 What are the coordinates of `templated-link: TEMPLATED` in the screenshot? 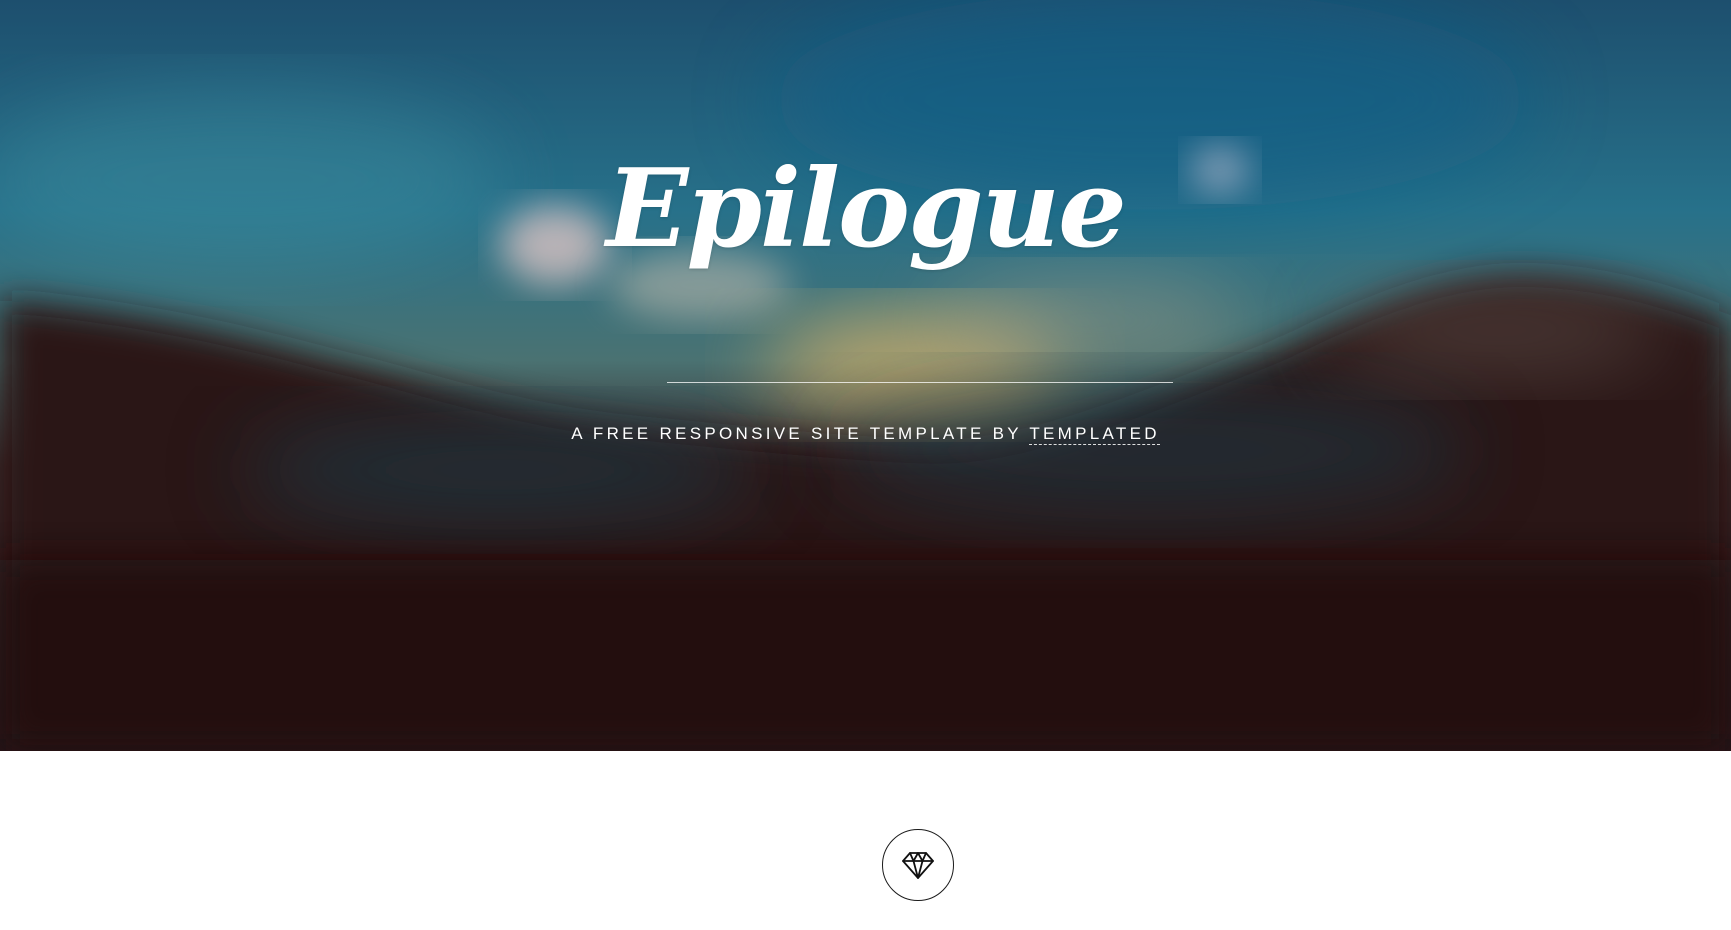 It's located at (1094, 434).